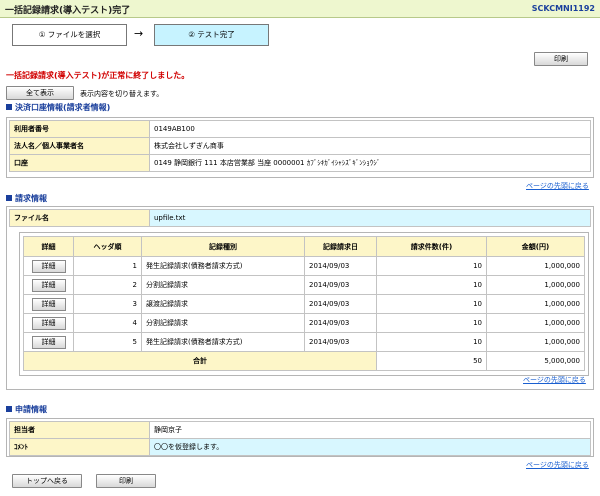  Describe the element at coordinates (58, 107) in the screenshot. I see `section-heading-settlement: 決済口座情報(請求者情報)` at that location.